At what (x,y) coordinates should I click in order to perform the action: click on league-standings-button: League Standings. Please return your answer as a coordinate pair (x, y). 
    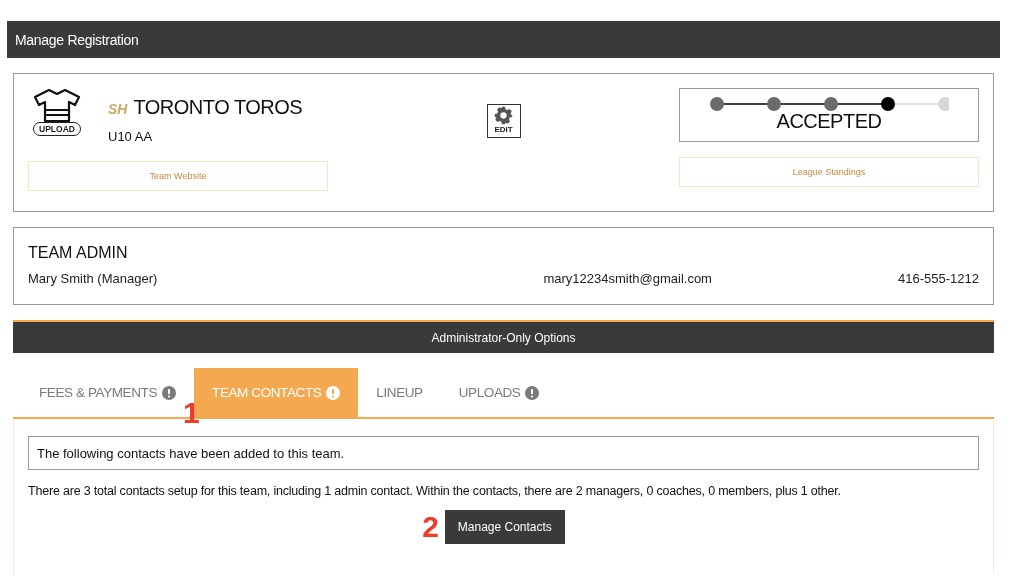
    Looking at the image, I should click on (829, 172).